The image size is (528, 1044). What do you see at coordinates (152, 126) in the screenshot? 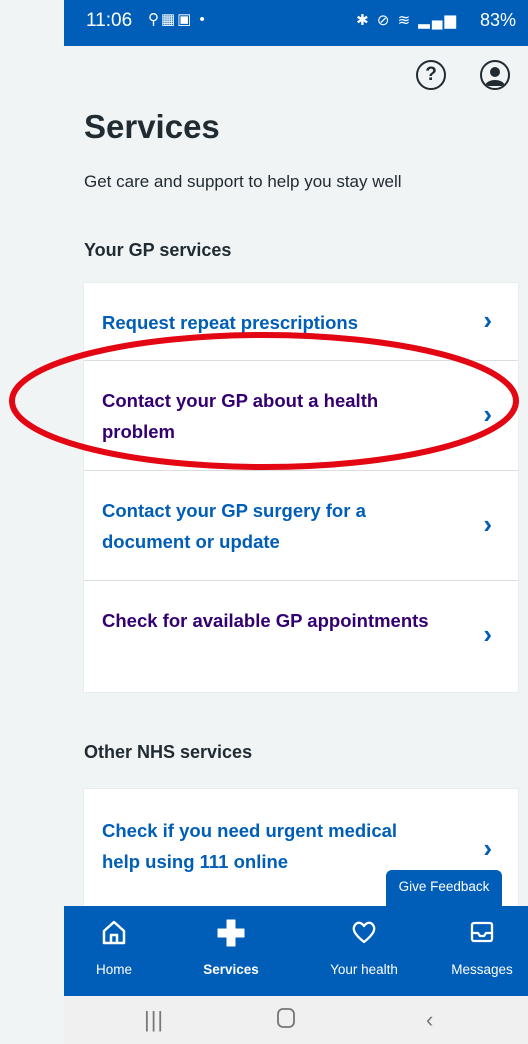
I see `page-title: Services` at bounding box center [152, 126].